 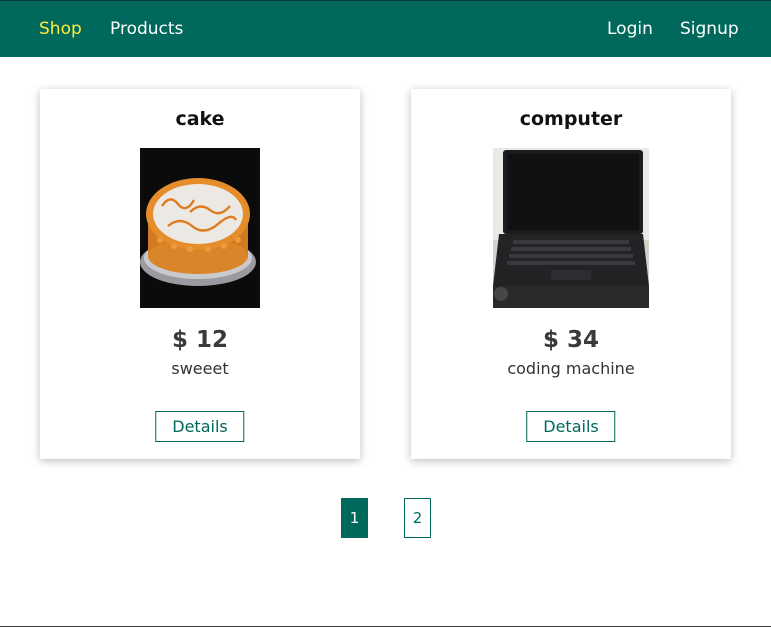 What do you see at coordinates (200, 340) in the screenshot?
I see `product-price: $ 12` at bounding box center [200, 340].